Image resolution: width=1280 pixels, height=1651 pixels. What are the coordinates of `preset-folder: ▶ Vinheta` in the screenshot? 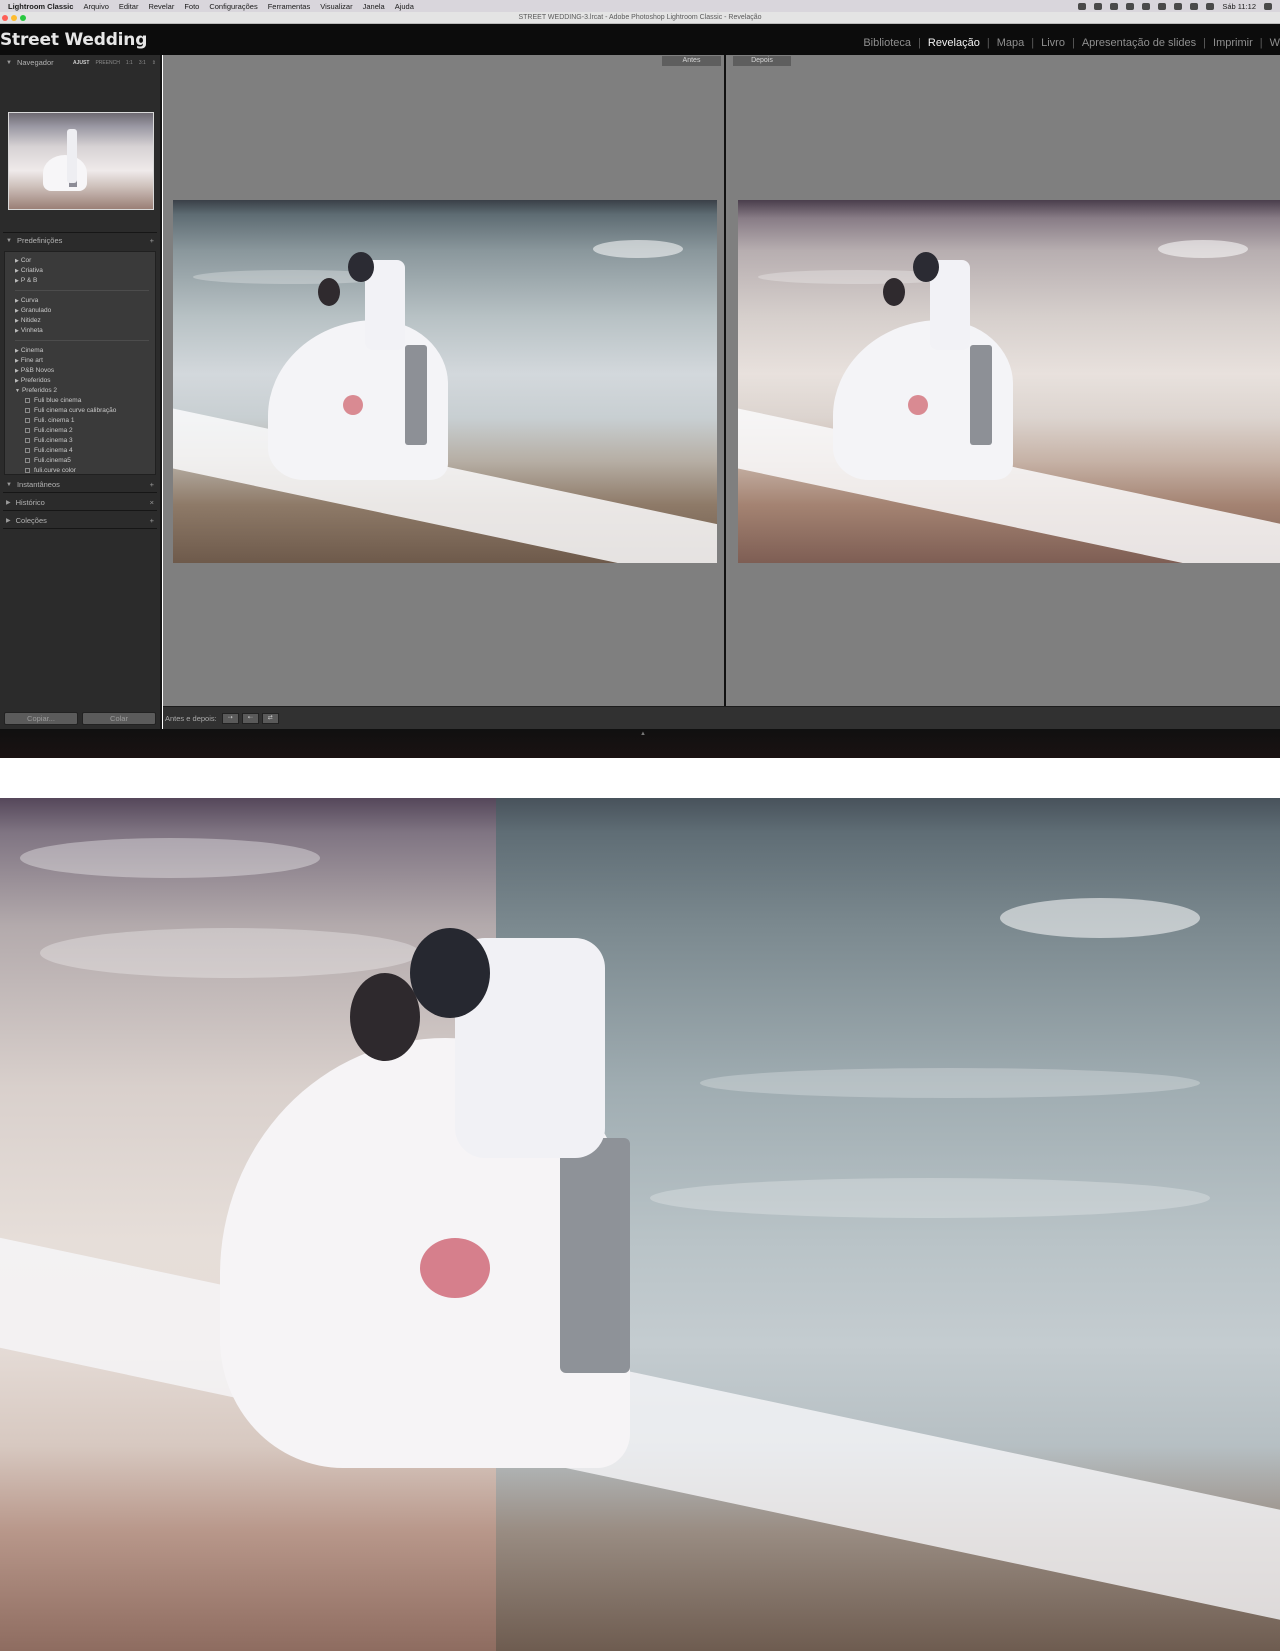 It's located at (80, 331).